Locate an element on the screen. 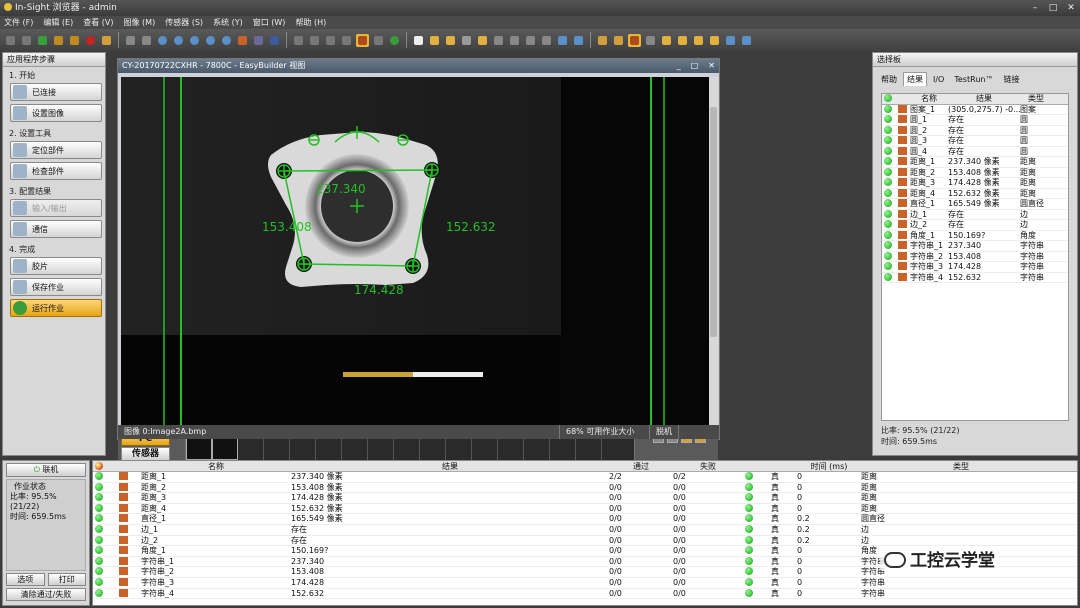 Image resolution: width=1080 pixels, height=608 pixels. minimize-button: – is located at coordinates (1035, 8).